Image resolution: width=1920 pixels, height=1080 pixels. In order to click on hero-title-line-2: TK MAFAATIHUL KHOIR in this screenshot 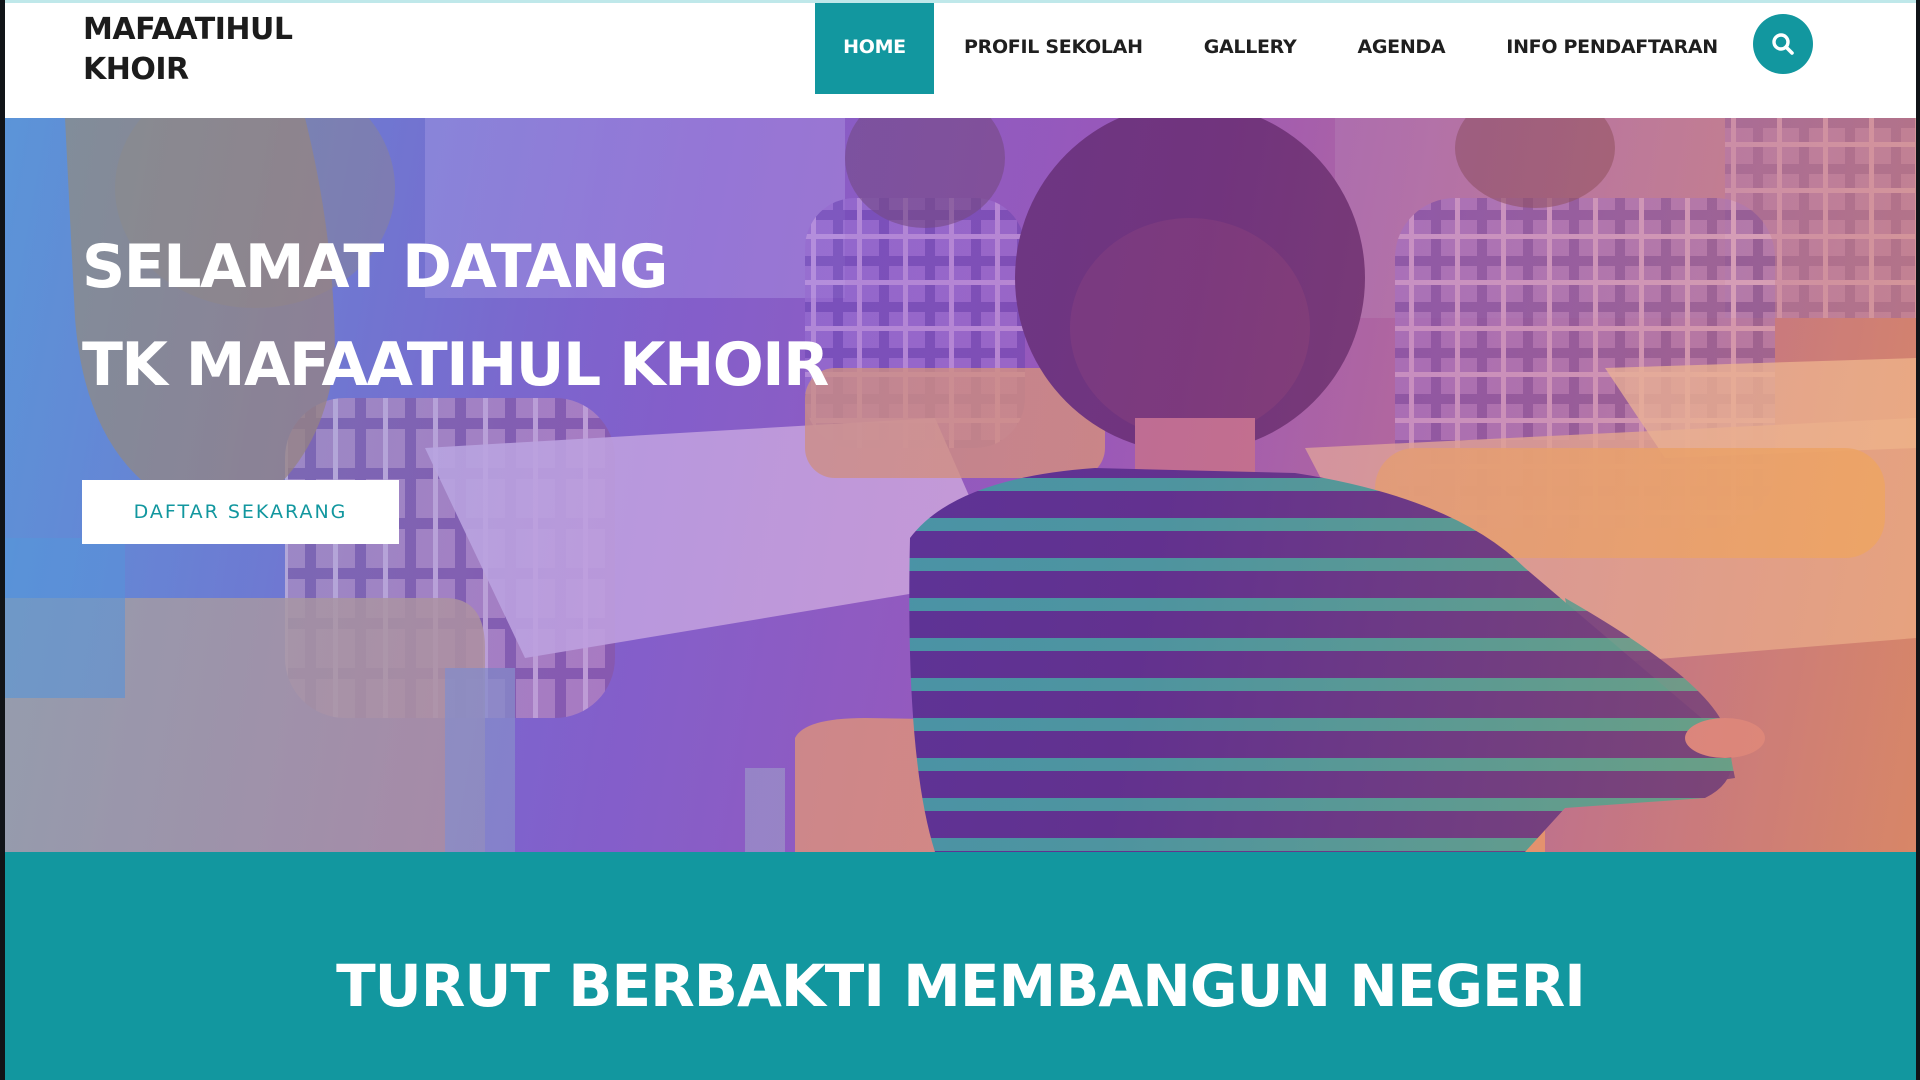, I will do `click(455, 365)`.